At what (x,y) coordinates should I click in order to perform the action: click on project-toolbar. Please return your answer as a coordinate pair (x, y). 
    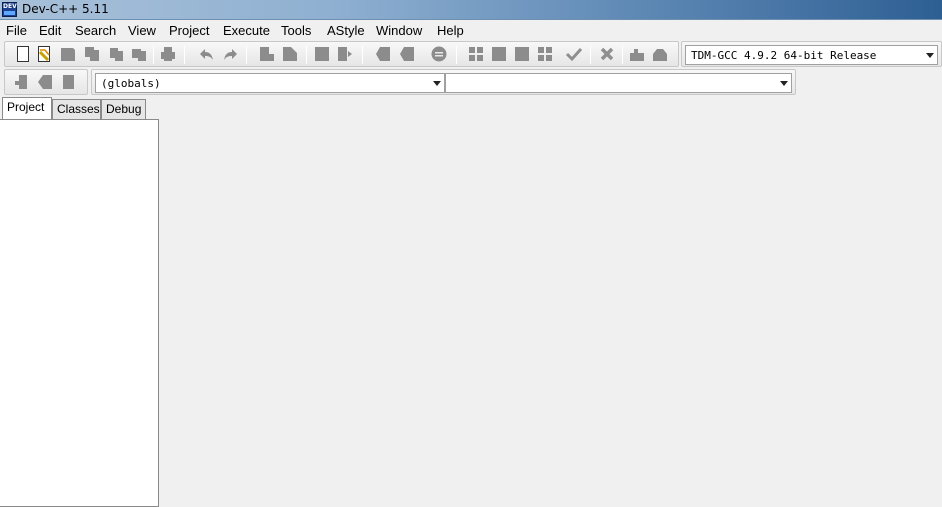
    Looking at the image, I should click on (46, 82).